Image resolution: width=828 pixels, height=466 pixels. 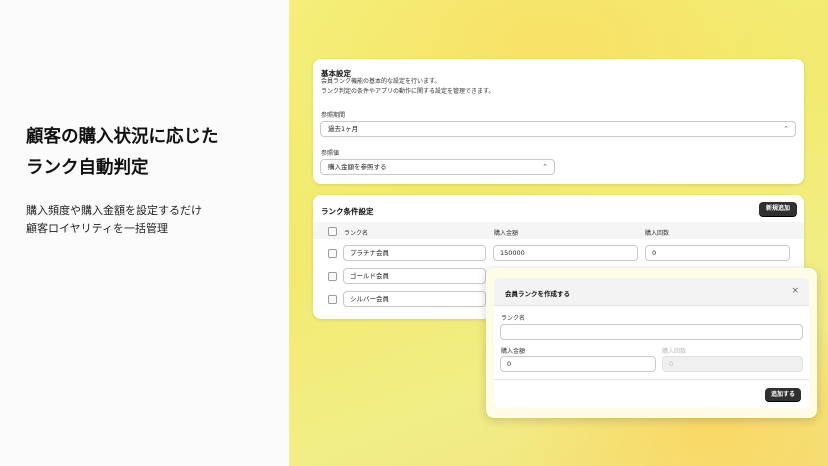 I want to click on period-label: 参照期間, so click(x=333, y=115).